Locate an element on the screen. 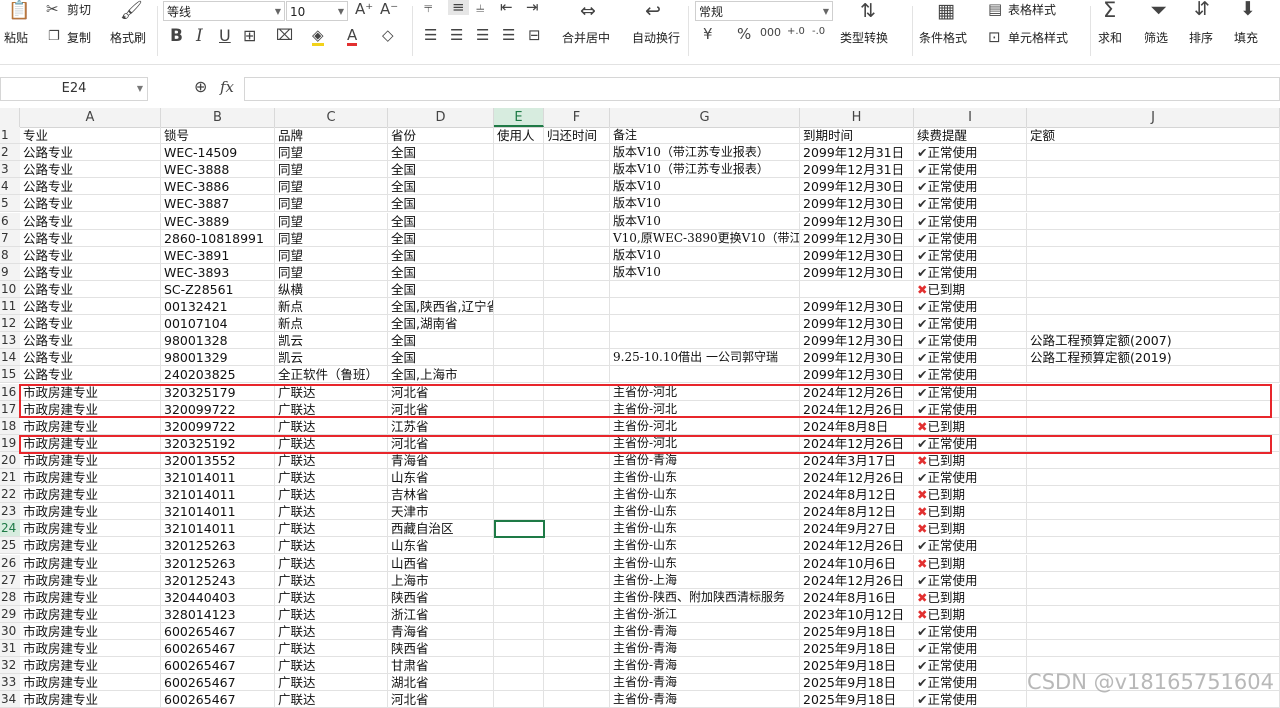 Image resolution: width=1280 pixels, height=708 pixels. cell-j25 is located at coordinates (1153, 546).